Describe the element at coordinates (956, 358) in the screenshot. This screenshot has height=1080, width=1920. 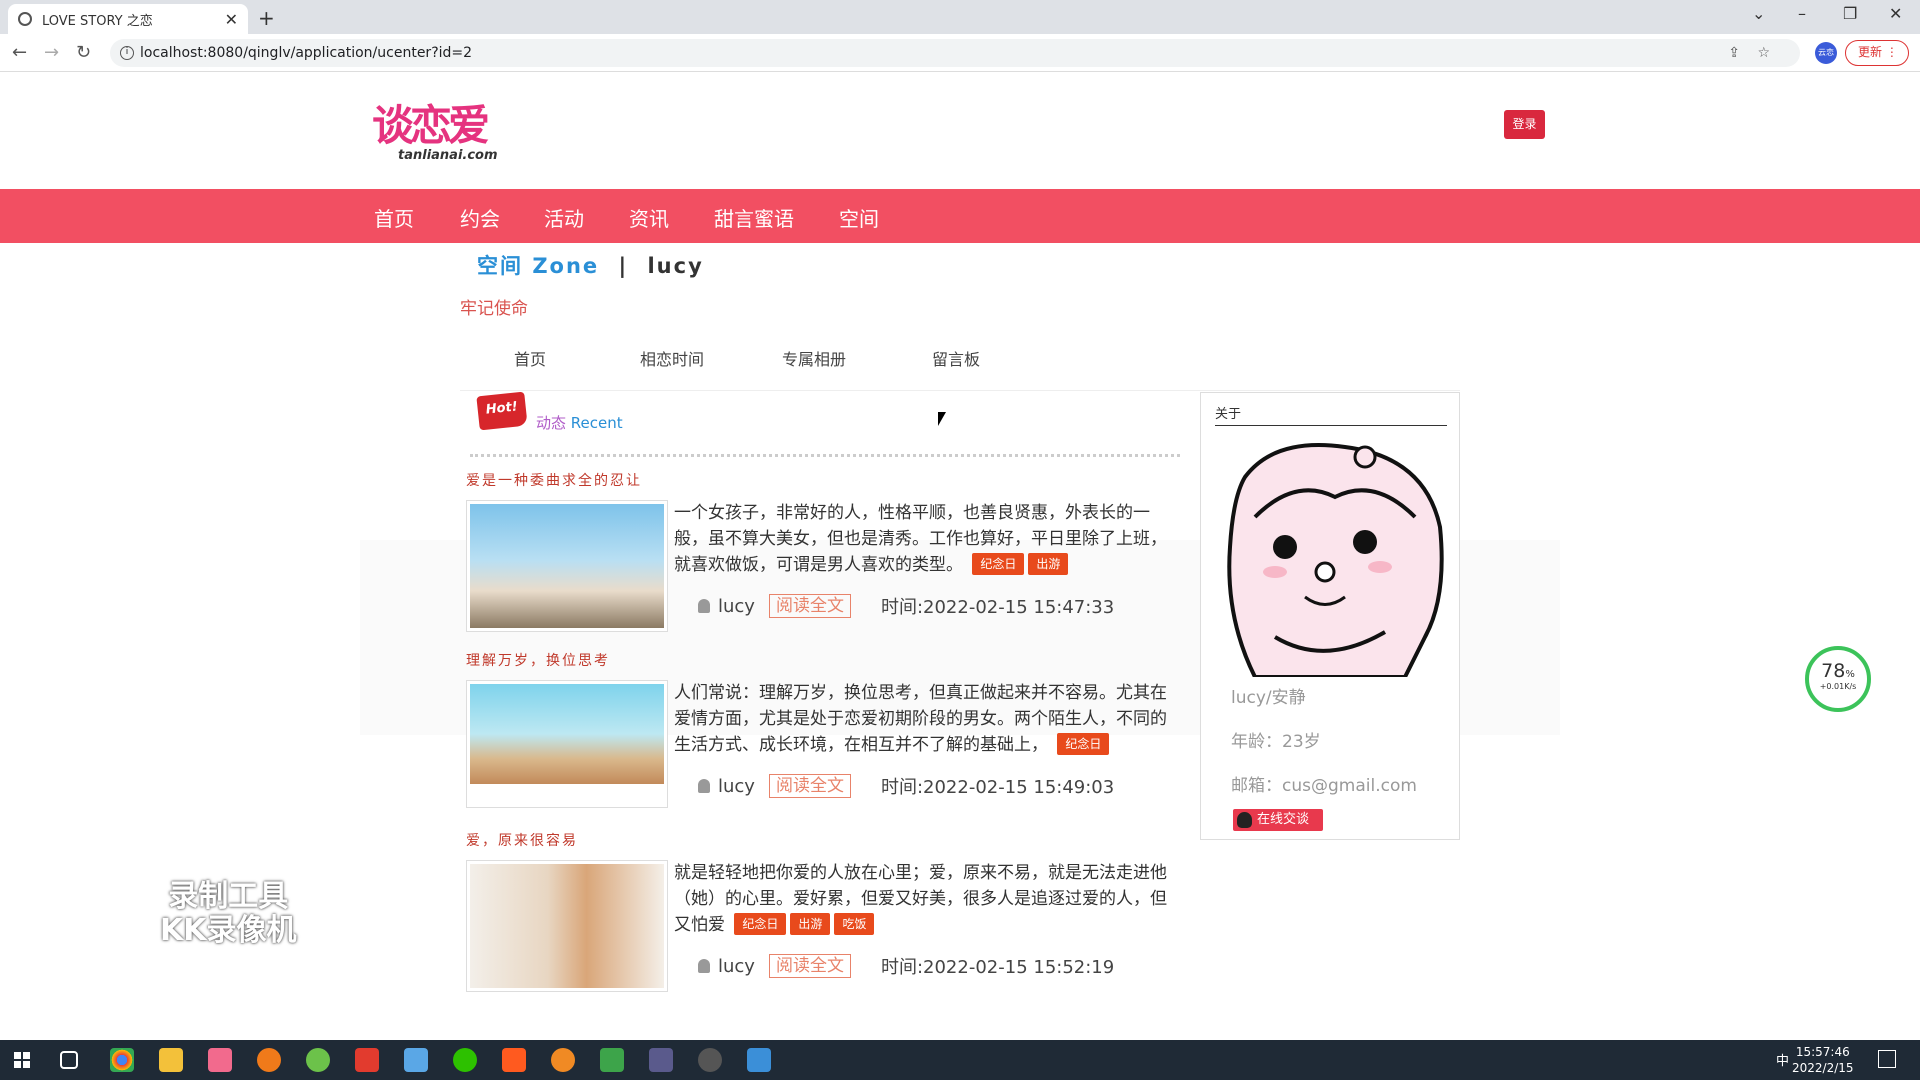
I see `subnav-message-board: 留言板` at that location.